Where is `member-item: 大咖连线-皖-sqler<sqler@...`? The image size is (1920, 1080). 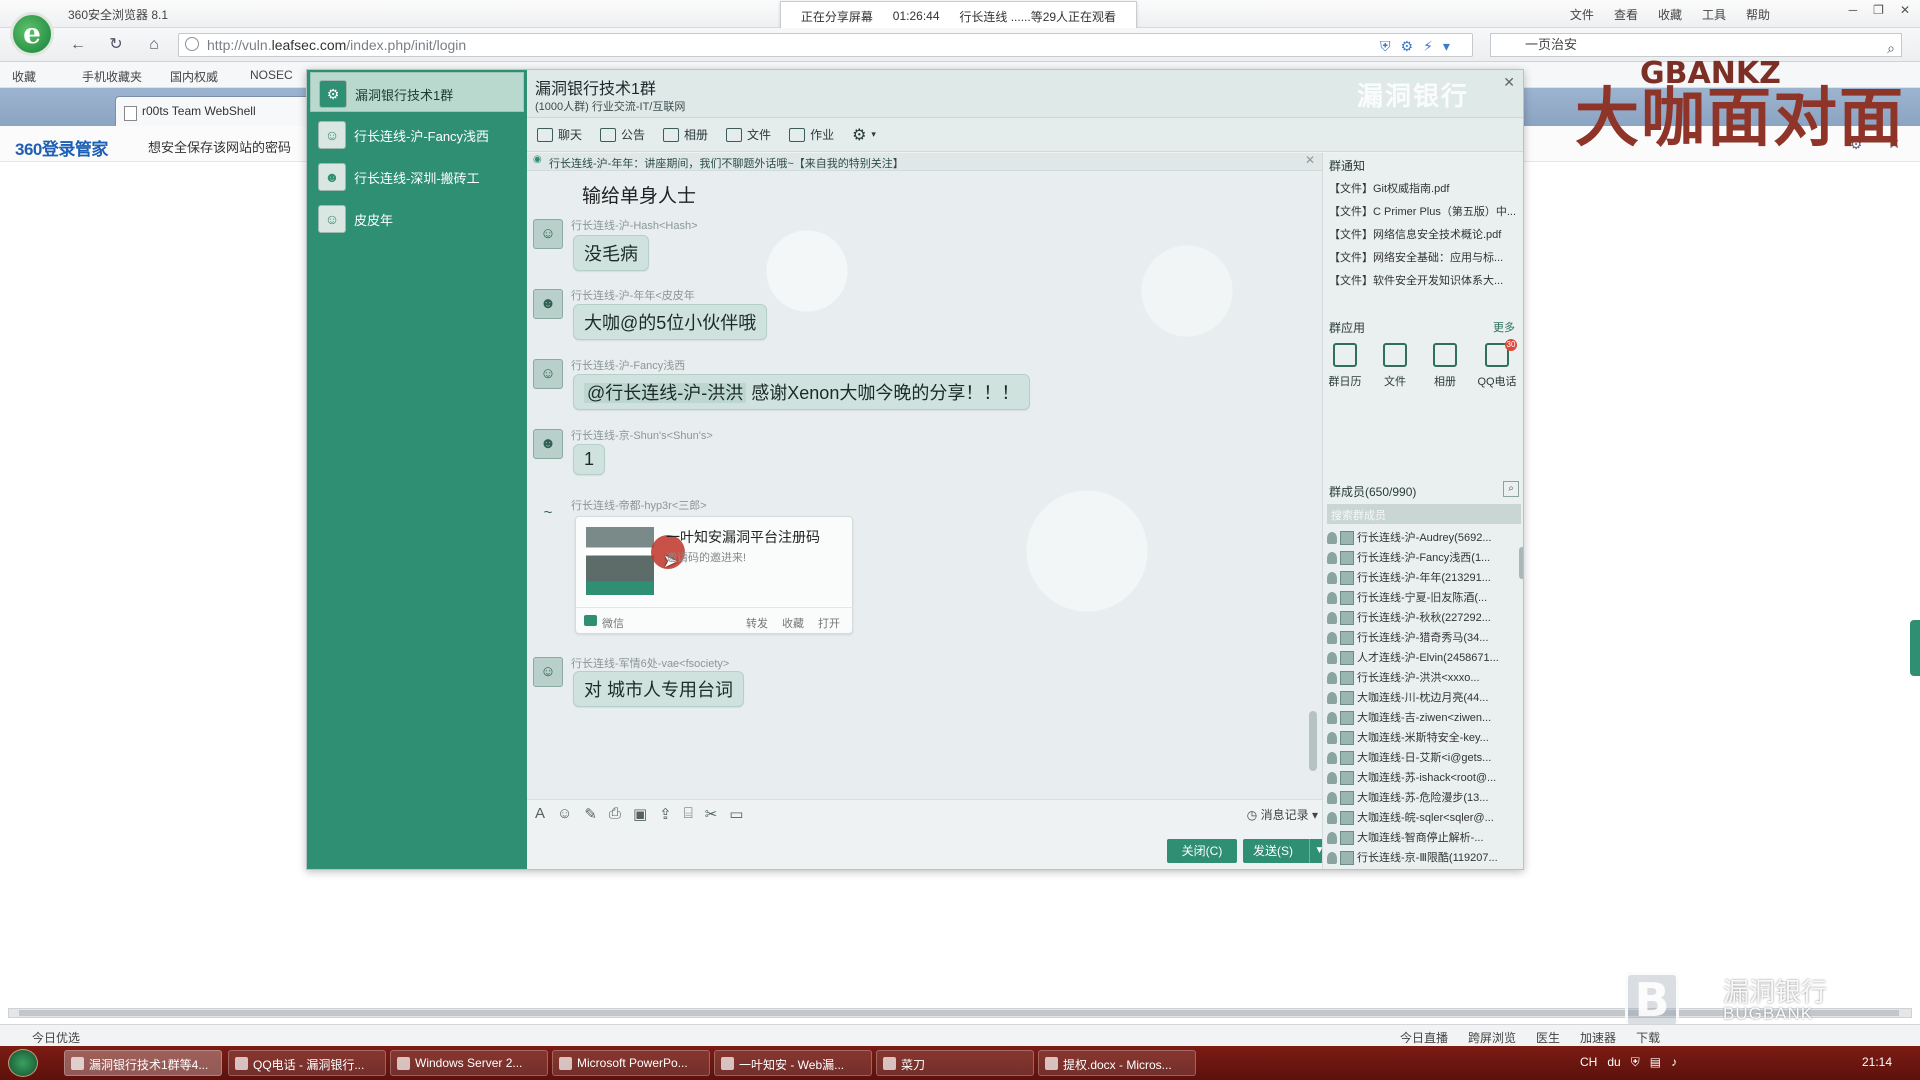 member-item: 大咖连线-皖-sqler<sqler@... is located at coordinates (1420, 818).